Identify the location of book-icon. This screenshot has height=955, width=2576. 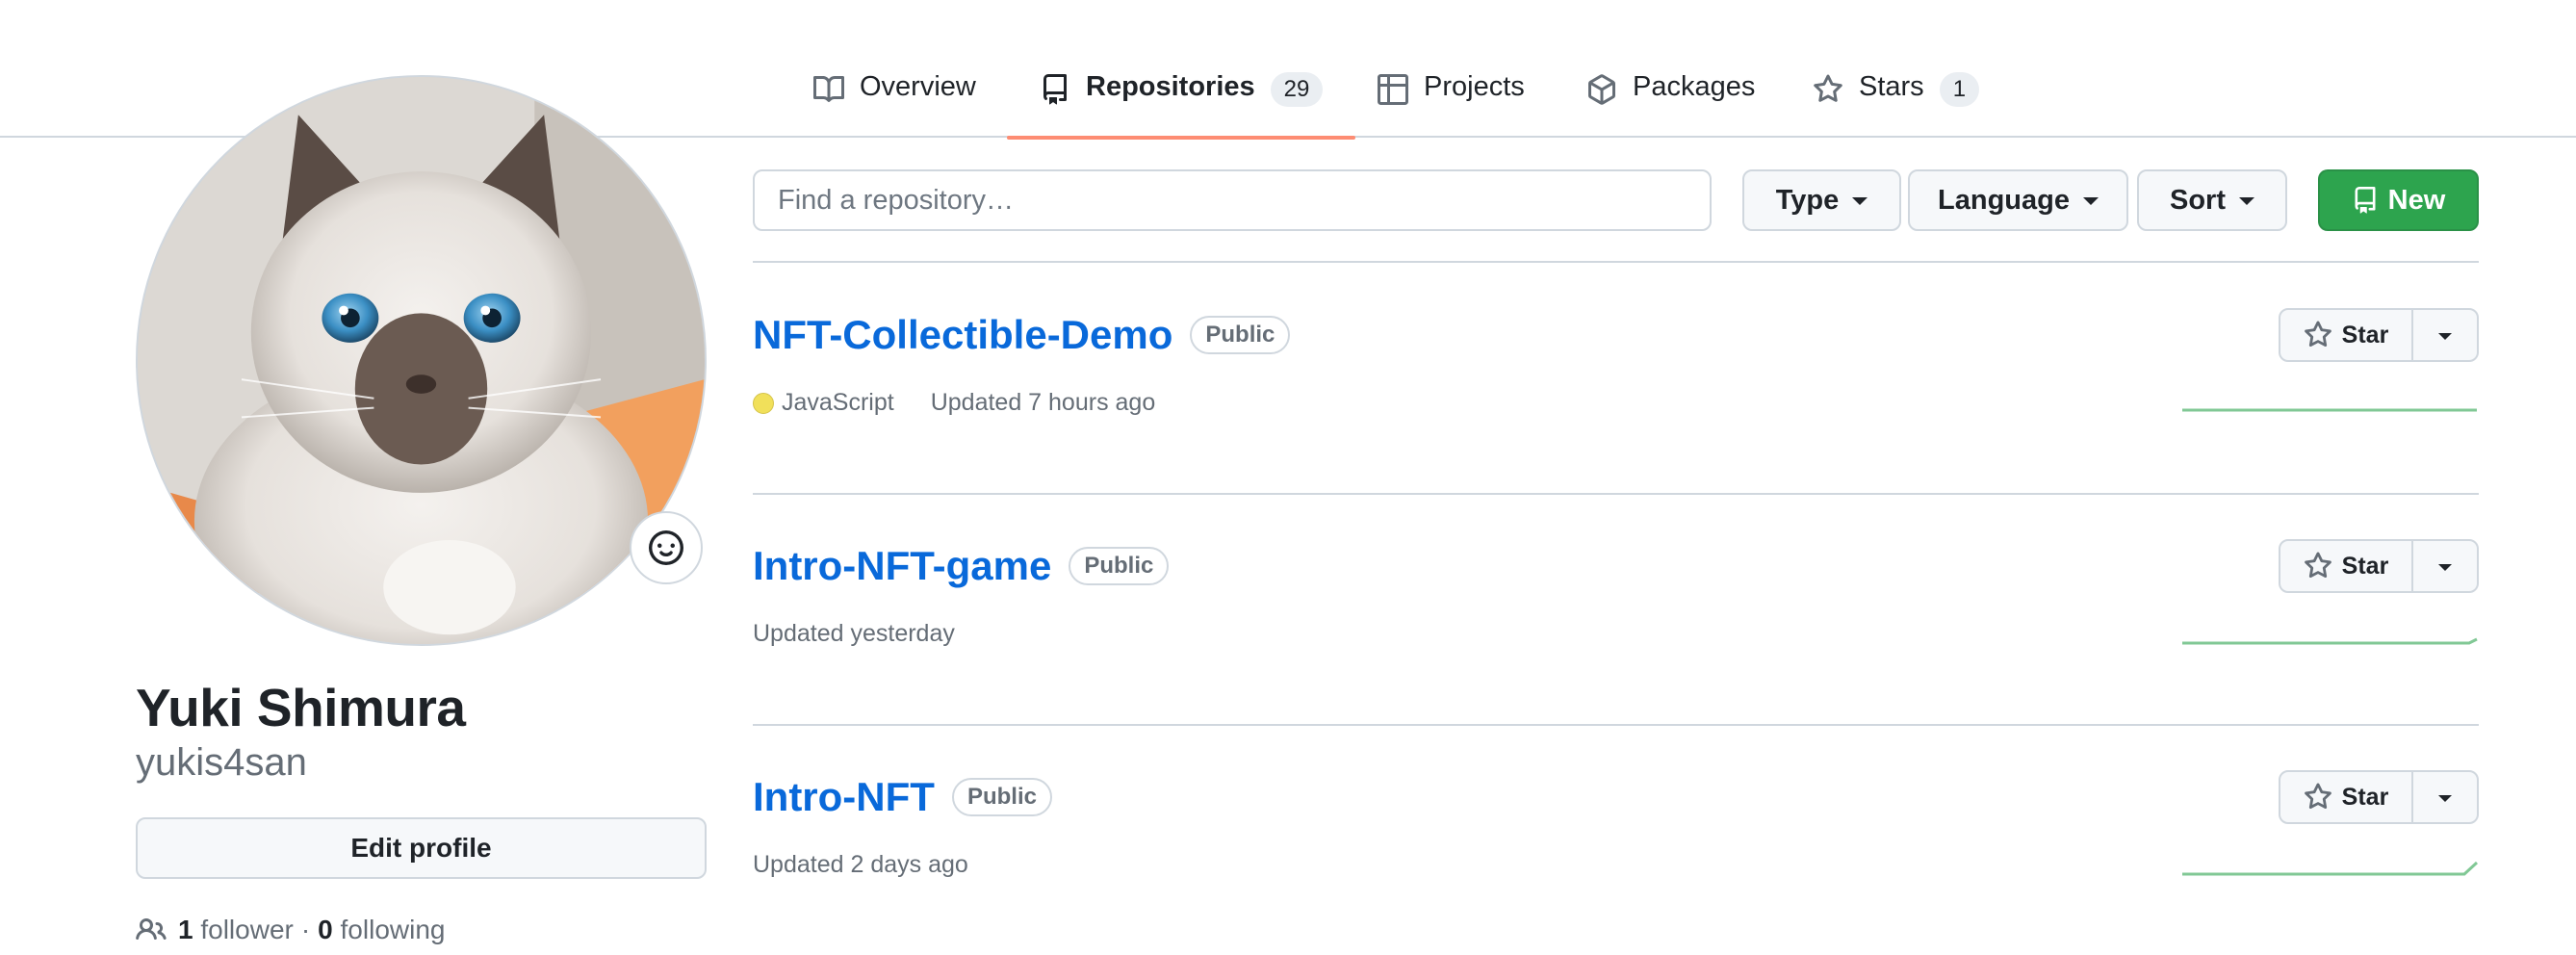
(828, 88).